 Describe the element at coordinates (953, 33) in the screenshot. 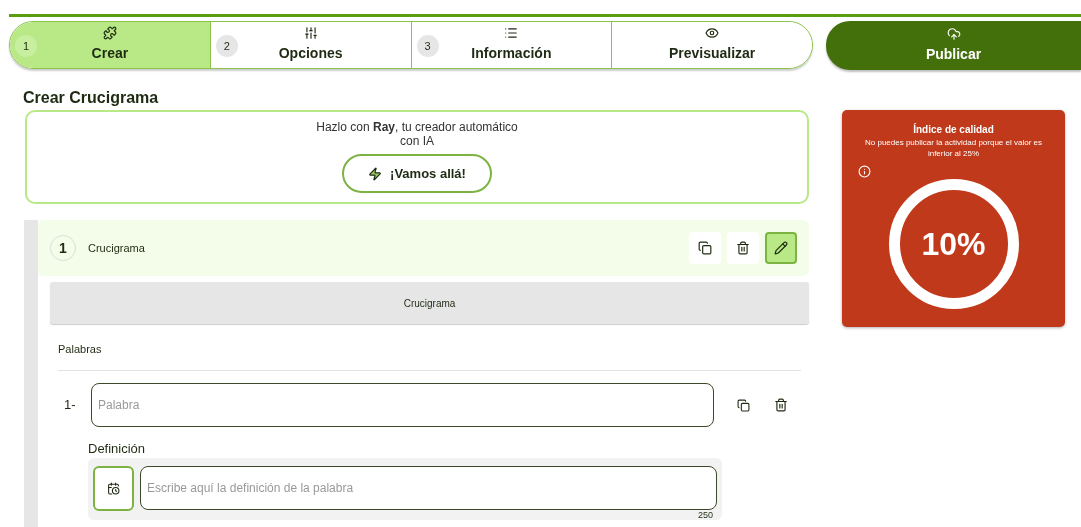

I see `upload-icon` at that location.